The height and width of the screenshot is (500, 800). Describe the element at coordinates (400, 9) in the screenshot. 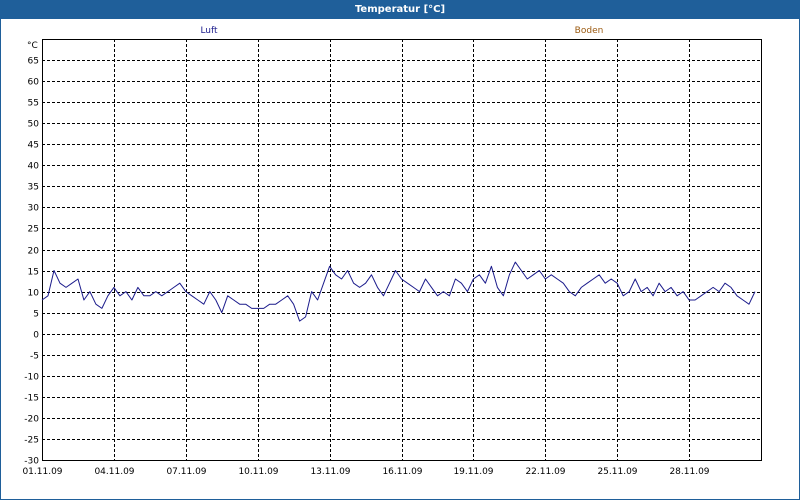

I see `window-title: Temperatur [°C]` at that location.